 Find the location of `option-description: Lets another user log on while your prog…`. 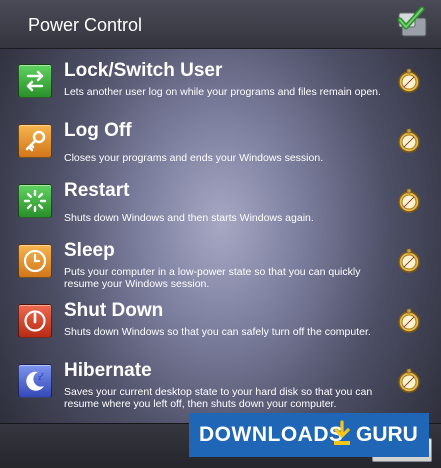

option-description: Lets another user log on while your prog… is located at coordinates (222, 92).